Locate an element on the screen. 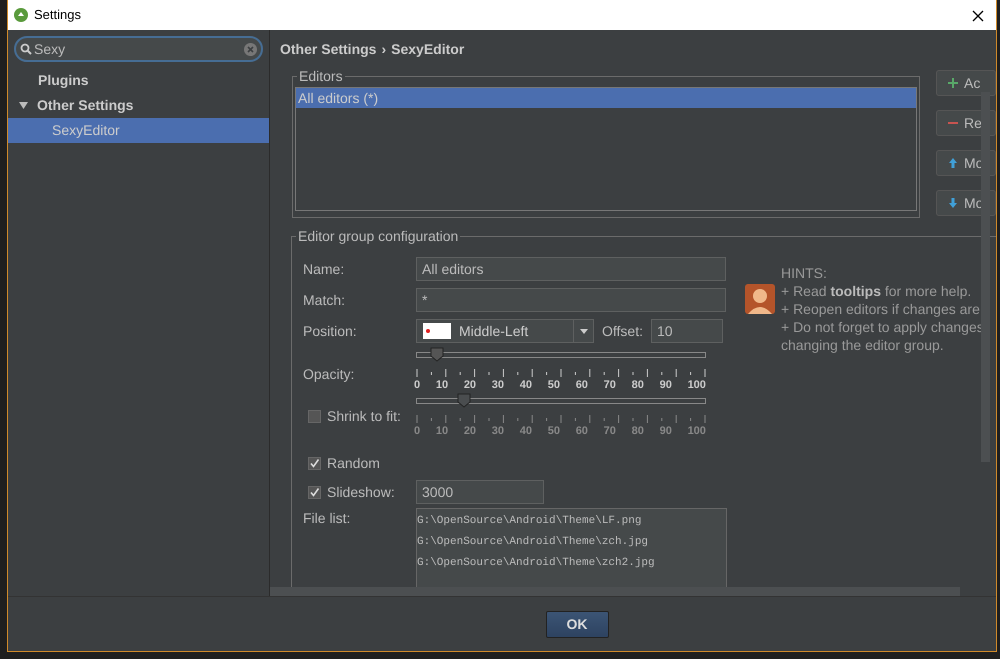 This screenshot has height=659, width=1000. text-field: All editors is located at coordinates (571, 269).